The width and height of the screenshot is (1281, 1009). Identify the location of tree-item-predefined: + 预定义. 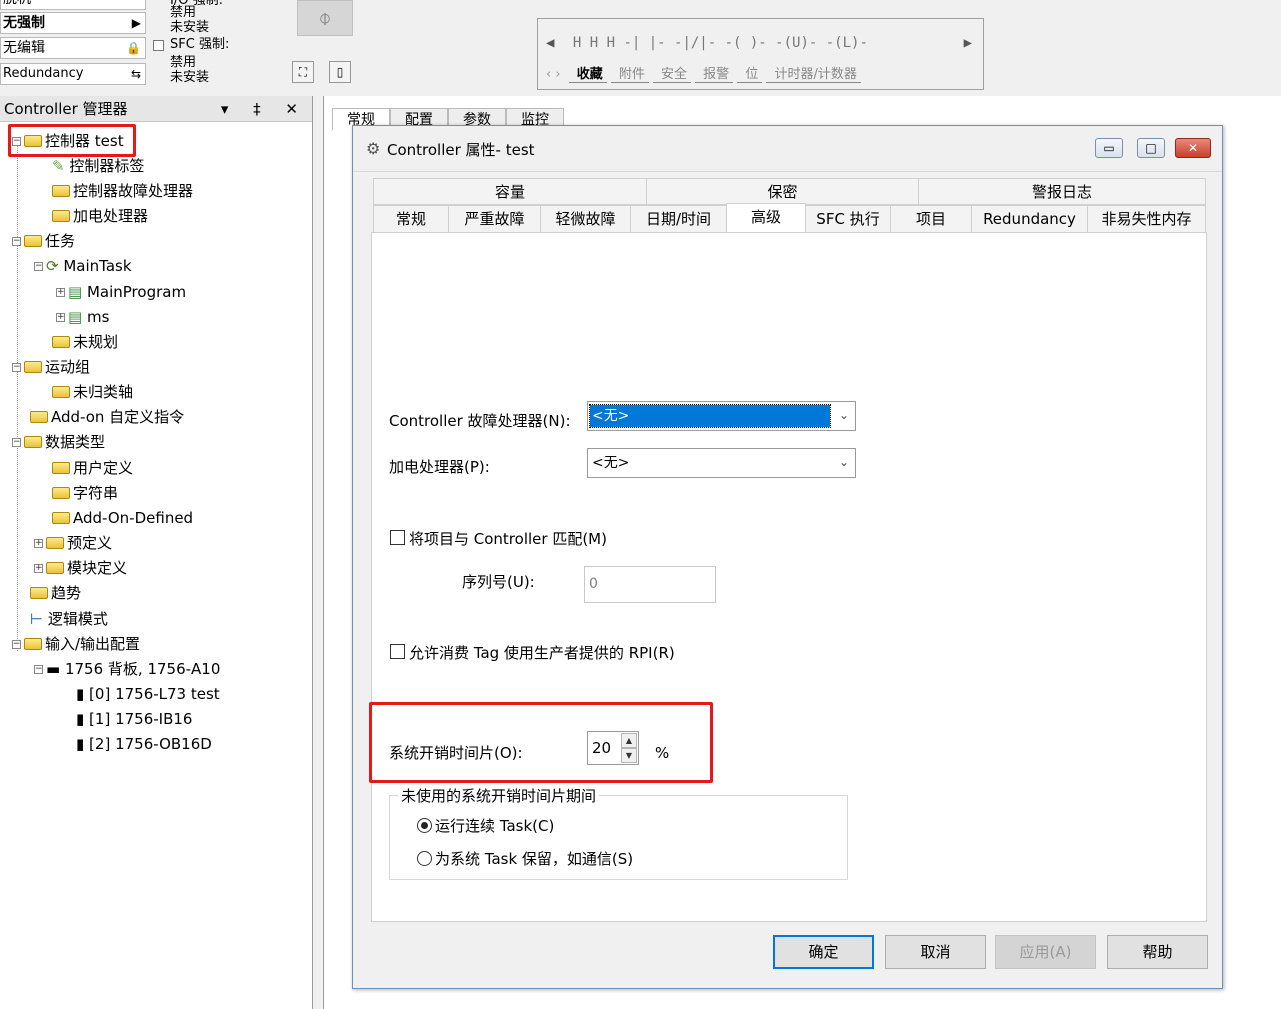
(73, 543).